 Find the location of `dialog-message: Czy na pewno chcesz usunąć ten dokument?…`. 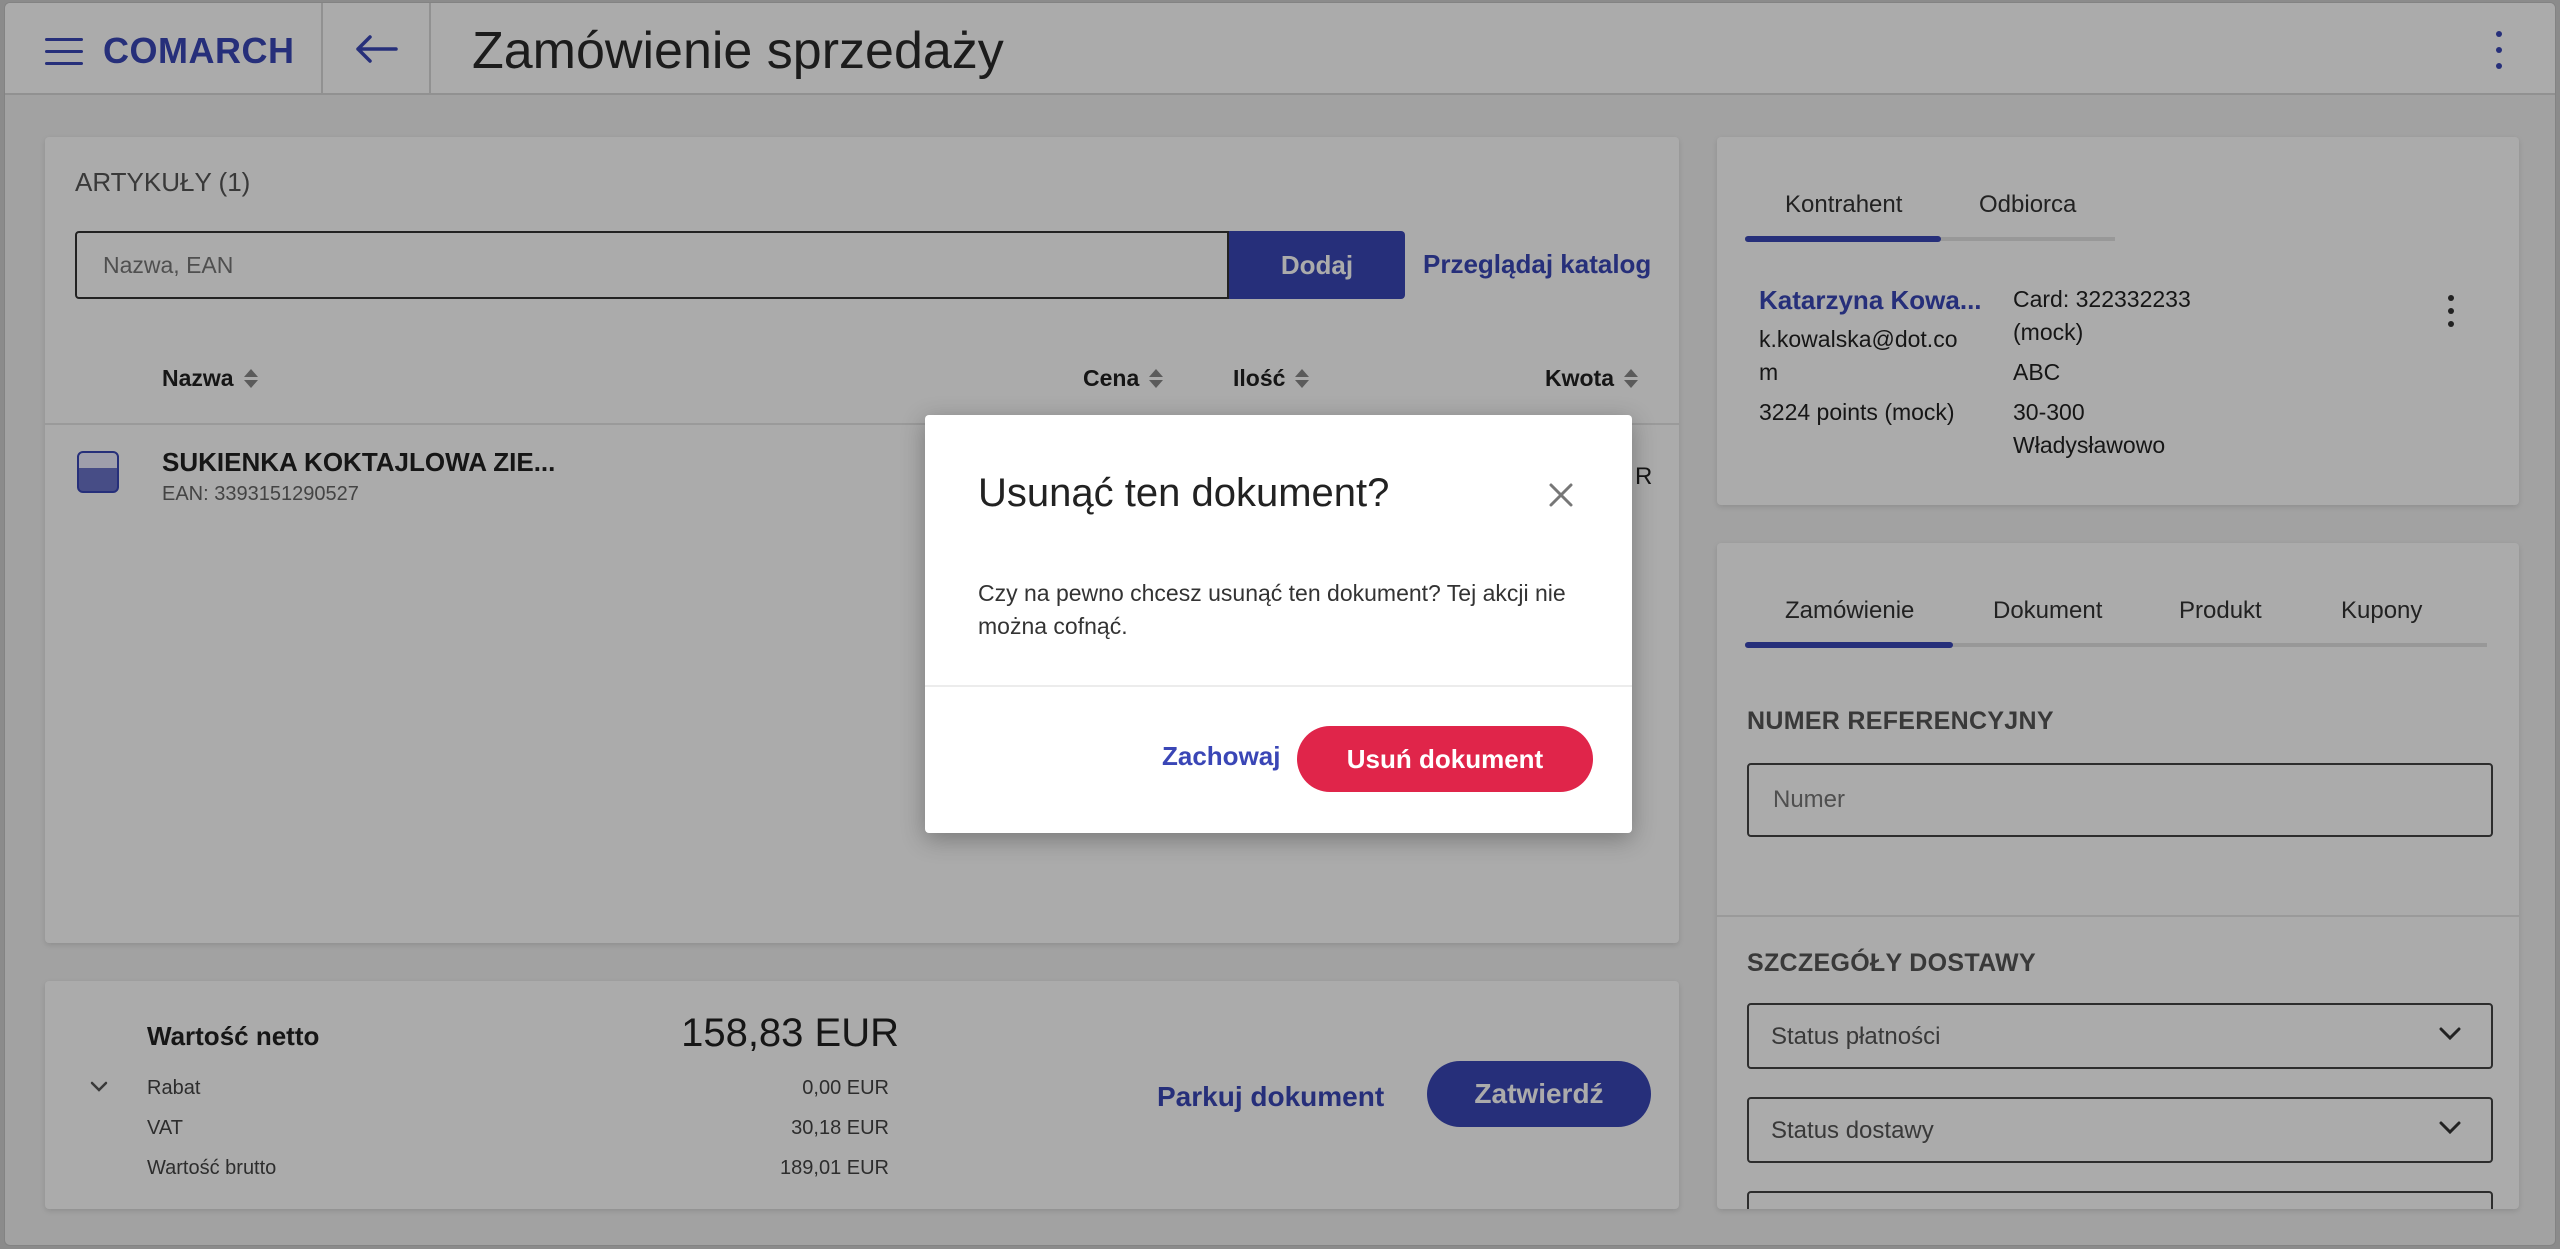

dialog-message: Czy na pewno chcesz usunąć ten dokument?… is located at coordinates (1272, 609).